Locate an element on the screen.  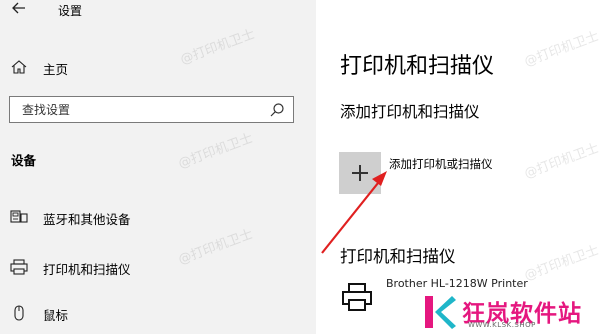
page-title: 打印机和扫描仪 is located at coordinates (417, 66).